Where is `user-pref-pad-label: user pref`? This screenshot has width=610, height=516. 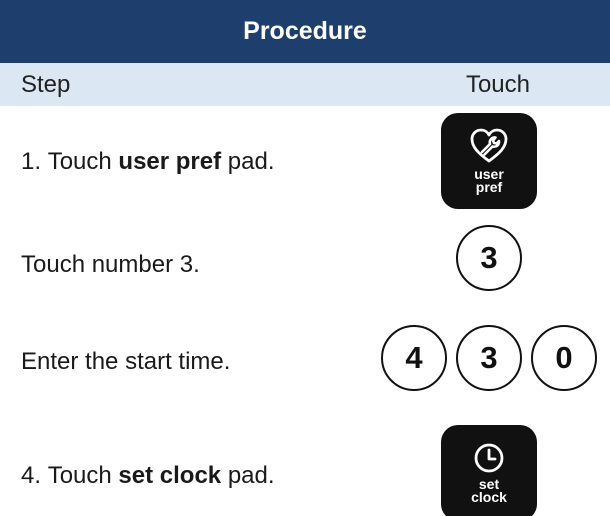
user-pref-pad-label: user pref is located at coordinates (489, 180).